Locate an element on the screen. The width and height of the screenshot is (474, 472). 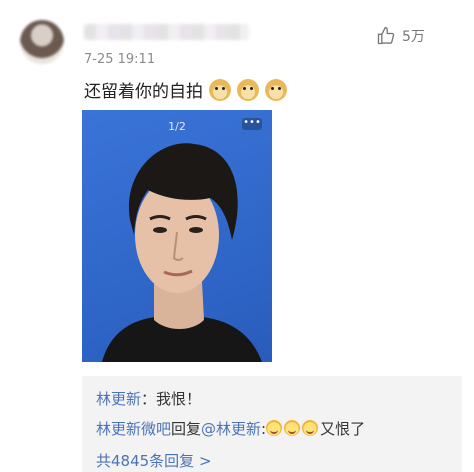
reply-mention: @林更新 is located at coordinates (231, 429).